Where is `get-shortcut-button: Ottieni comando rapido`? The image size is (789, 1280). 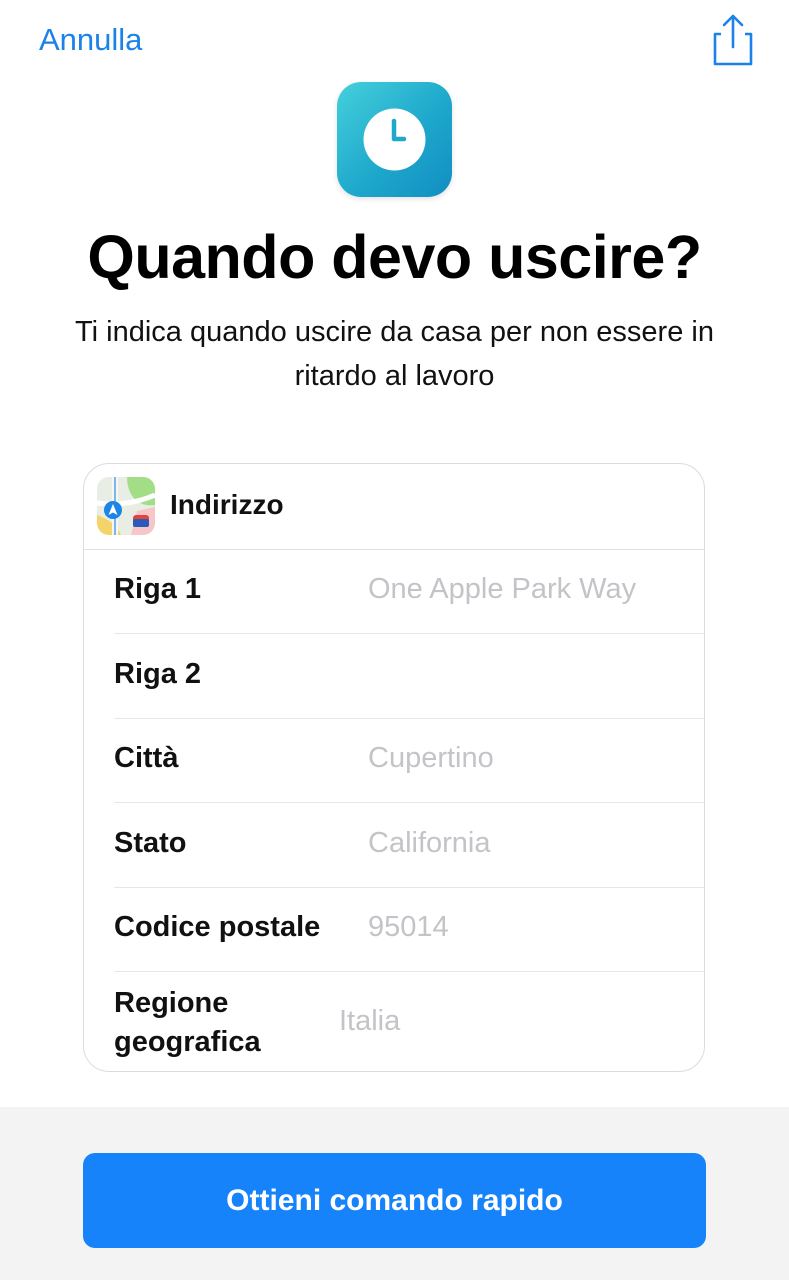
get-shortcut-button: Ottieni comando rapido is located at coordinates (394, 1200).